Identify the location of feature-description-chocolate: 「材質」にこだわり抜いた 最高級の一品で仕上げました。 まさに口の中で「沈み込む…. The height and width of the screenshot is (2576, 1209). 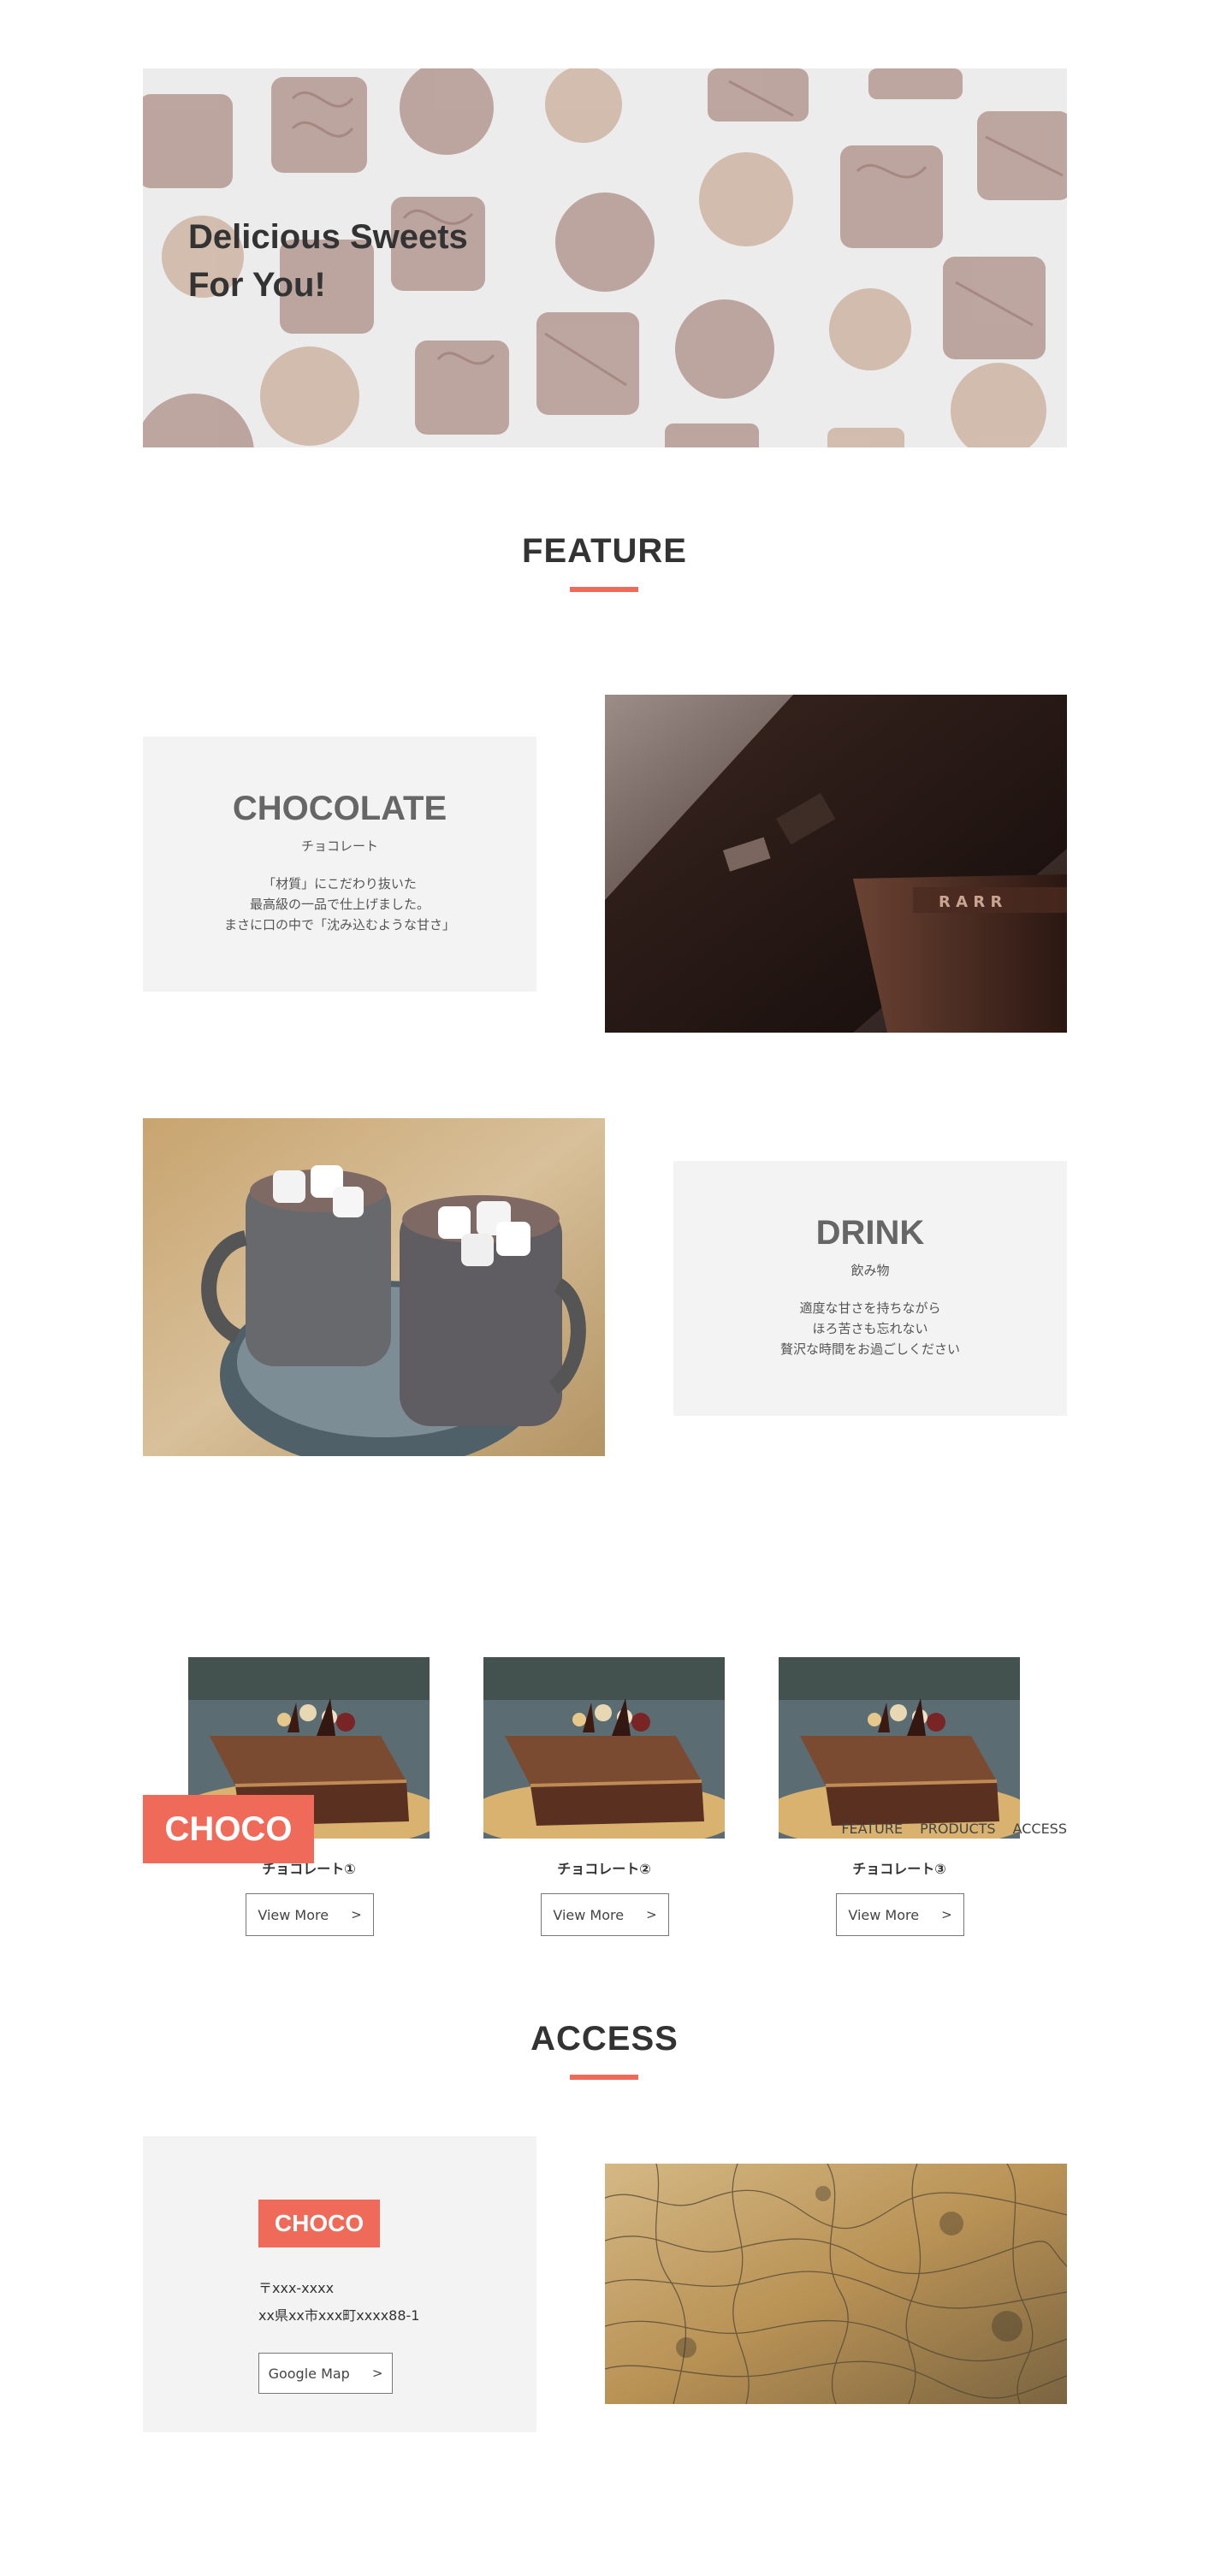
(339, 904).